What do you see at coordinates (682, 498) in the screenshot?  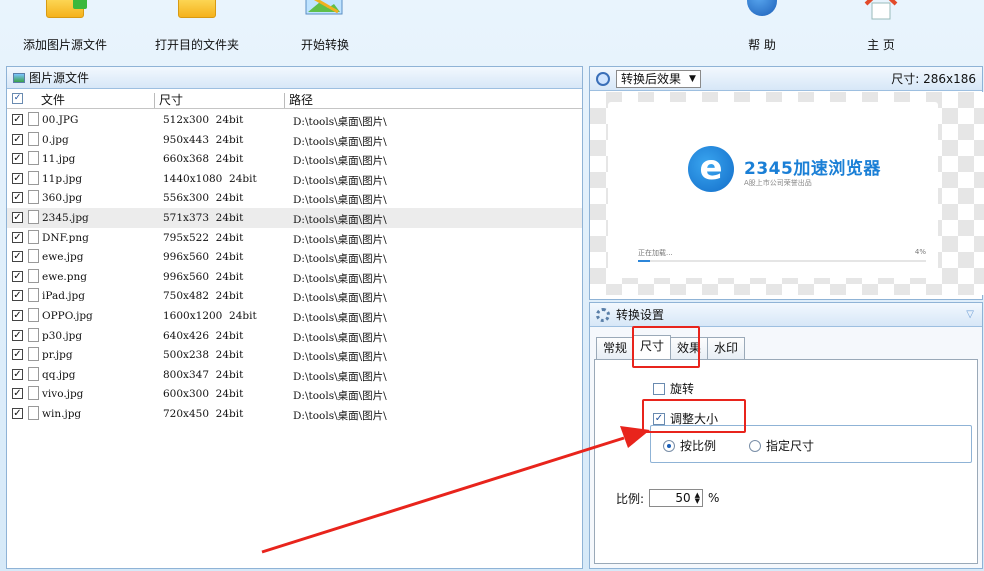 I see `ratio-value: 50` at bounding box center [682, 498].